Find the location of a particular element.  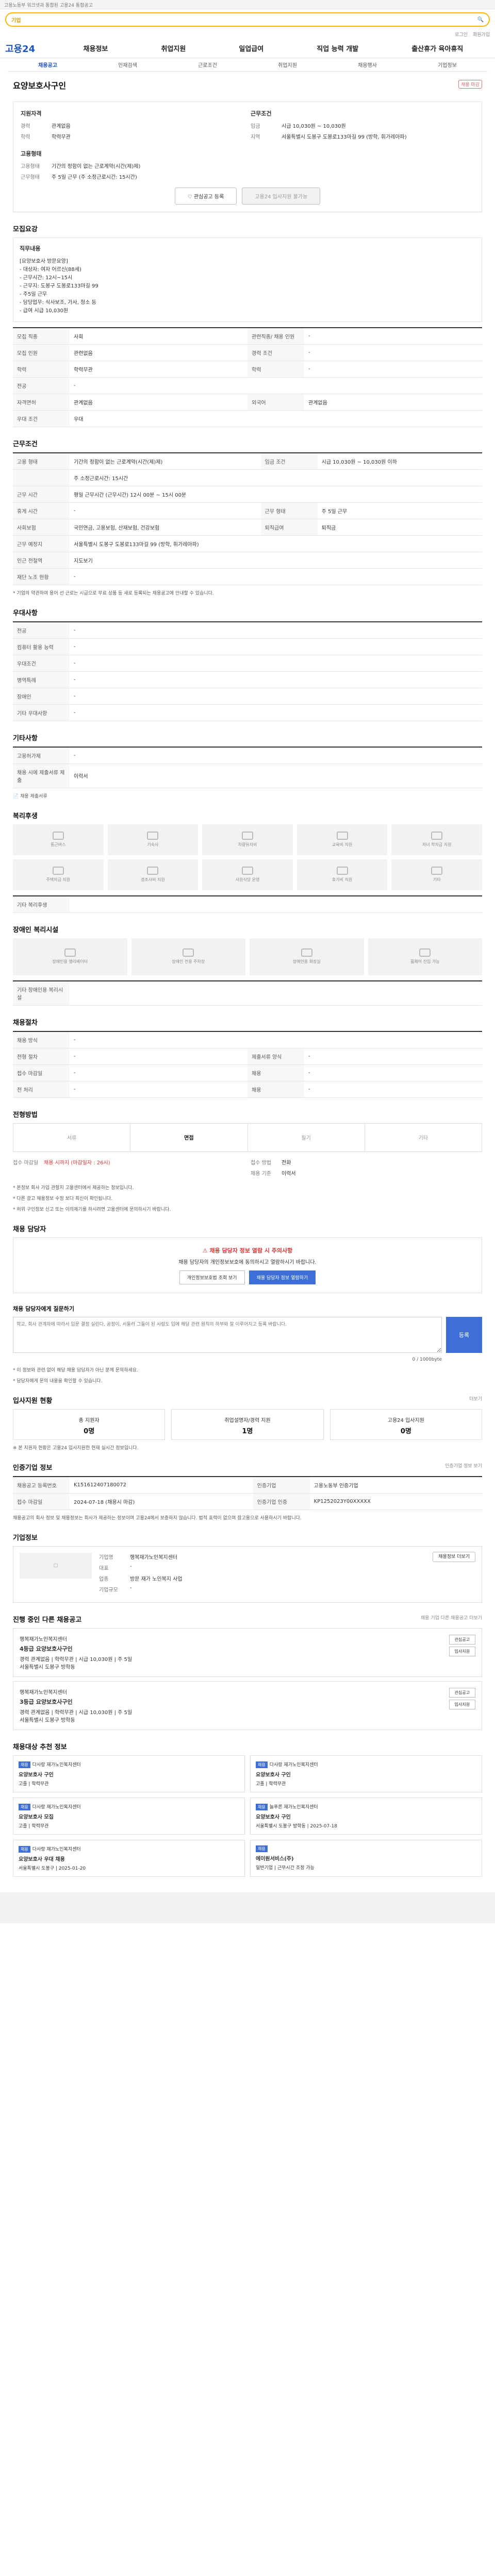

company-row: 기업규모 - is located at coordinates (262, 1589).